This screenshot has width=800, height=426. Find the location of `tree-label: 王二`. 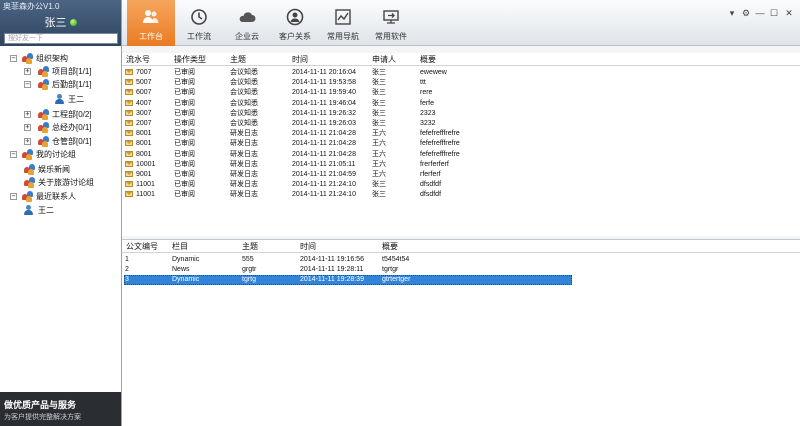

tree-label: 王二 is located at coordinates (76, 99).